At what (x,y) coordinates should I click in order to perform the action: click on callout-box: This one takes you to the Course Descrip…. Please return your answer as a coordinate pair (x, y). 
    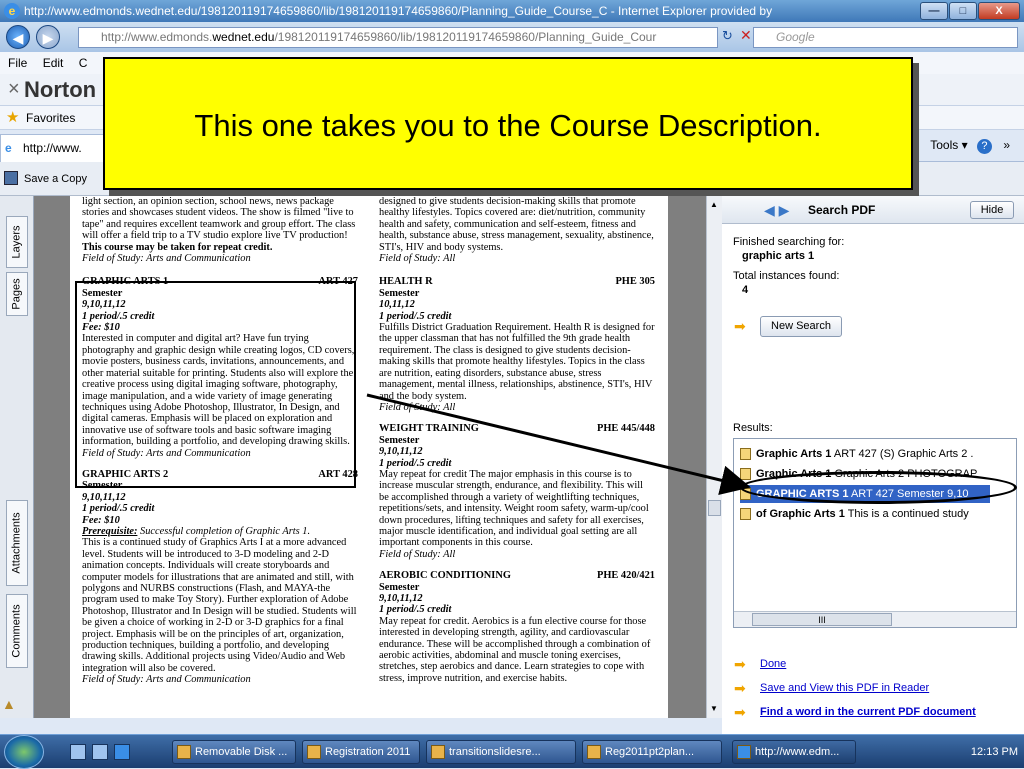
    Looking at the image, I should click on (508, 123).